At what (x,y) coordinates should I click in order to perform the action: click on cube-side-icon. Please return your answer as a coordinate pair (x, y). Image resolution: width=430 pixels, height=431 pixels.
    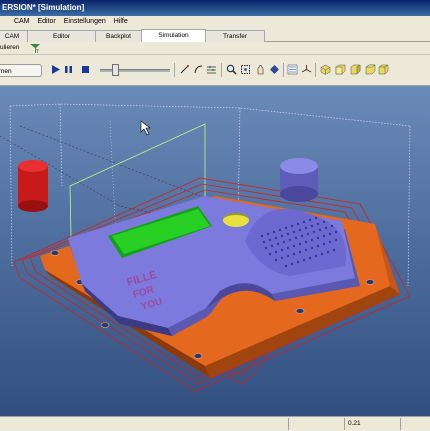
    Looking at the image, I should click on (355, 69).